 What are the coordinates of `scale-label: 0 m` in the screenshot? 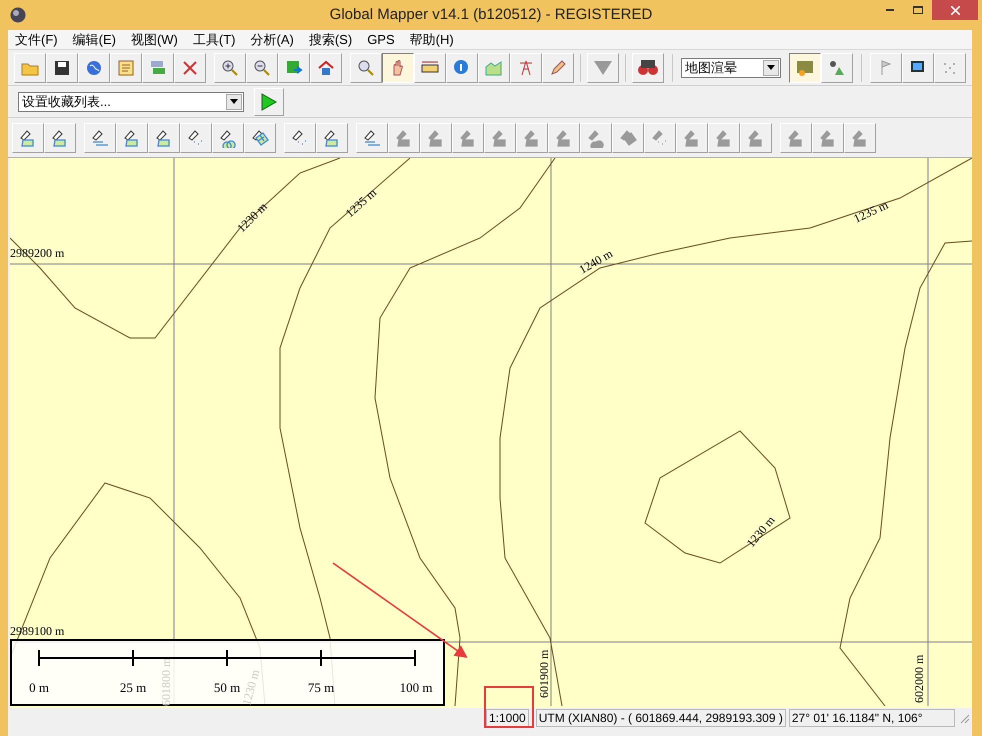 It's located at (39, 687).